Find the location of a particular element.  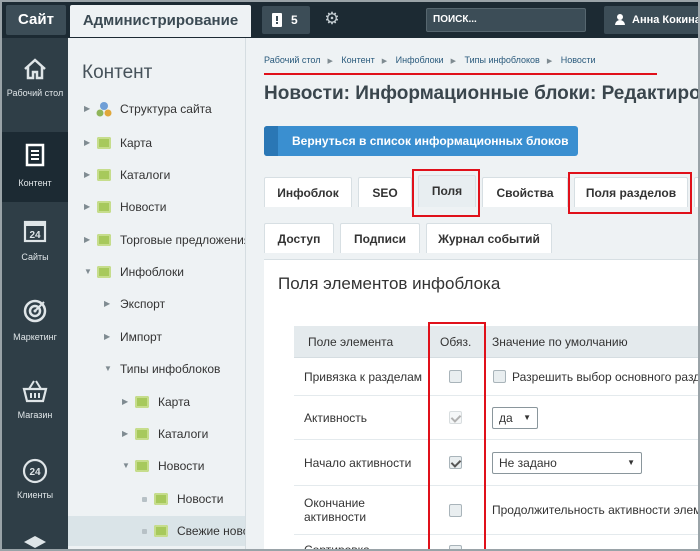

nav-item-clients: 24 Клиенты is located at coordinates (35, 483).